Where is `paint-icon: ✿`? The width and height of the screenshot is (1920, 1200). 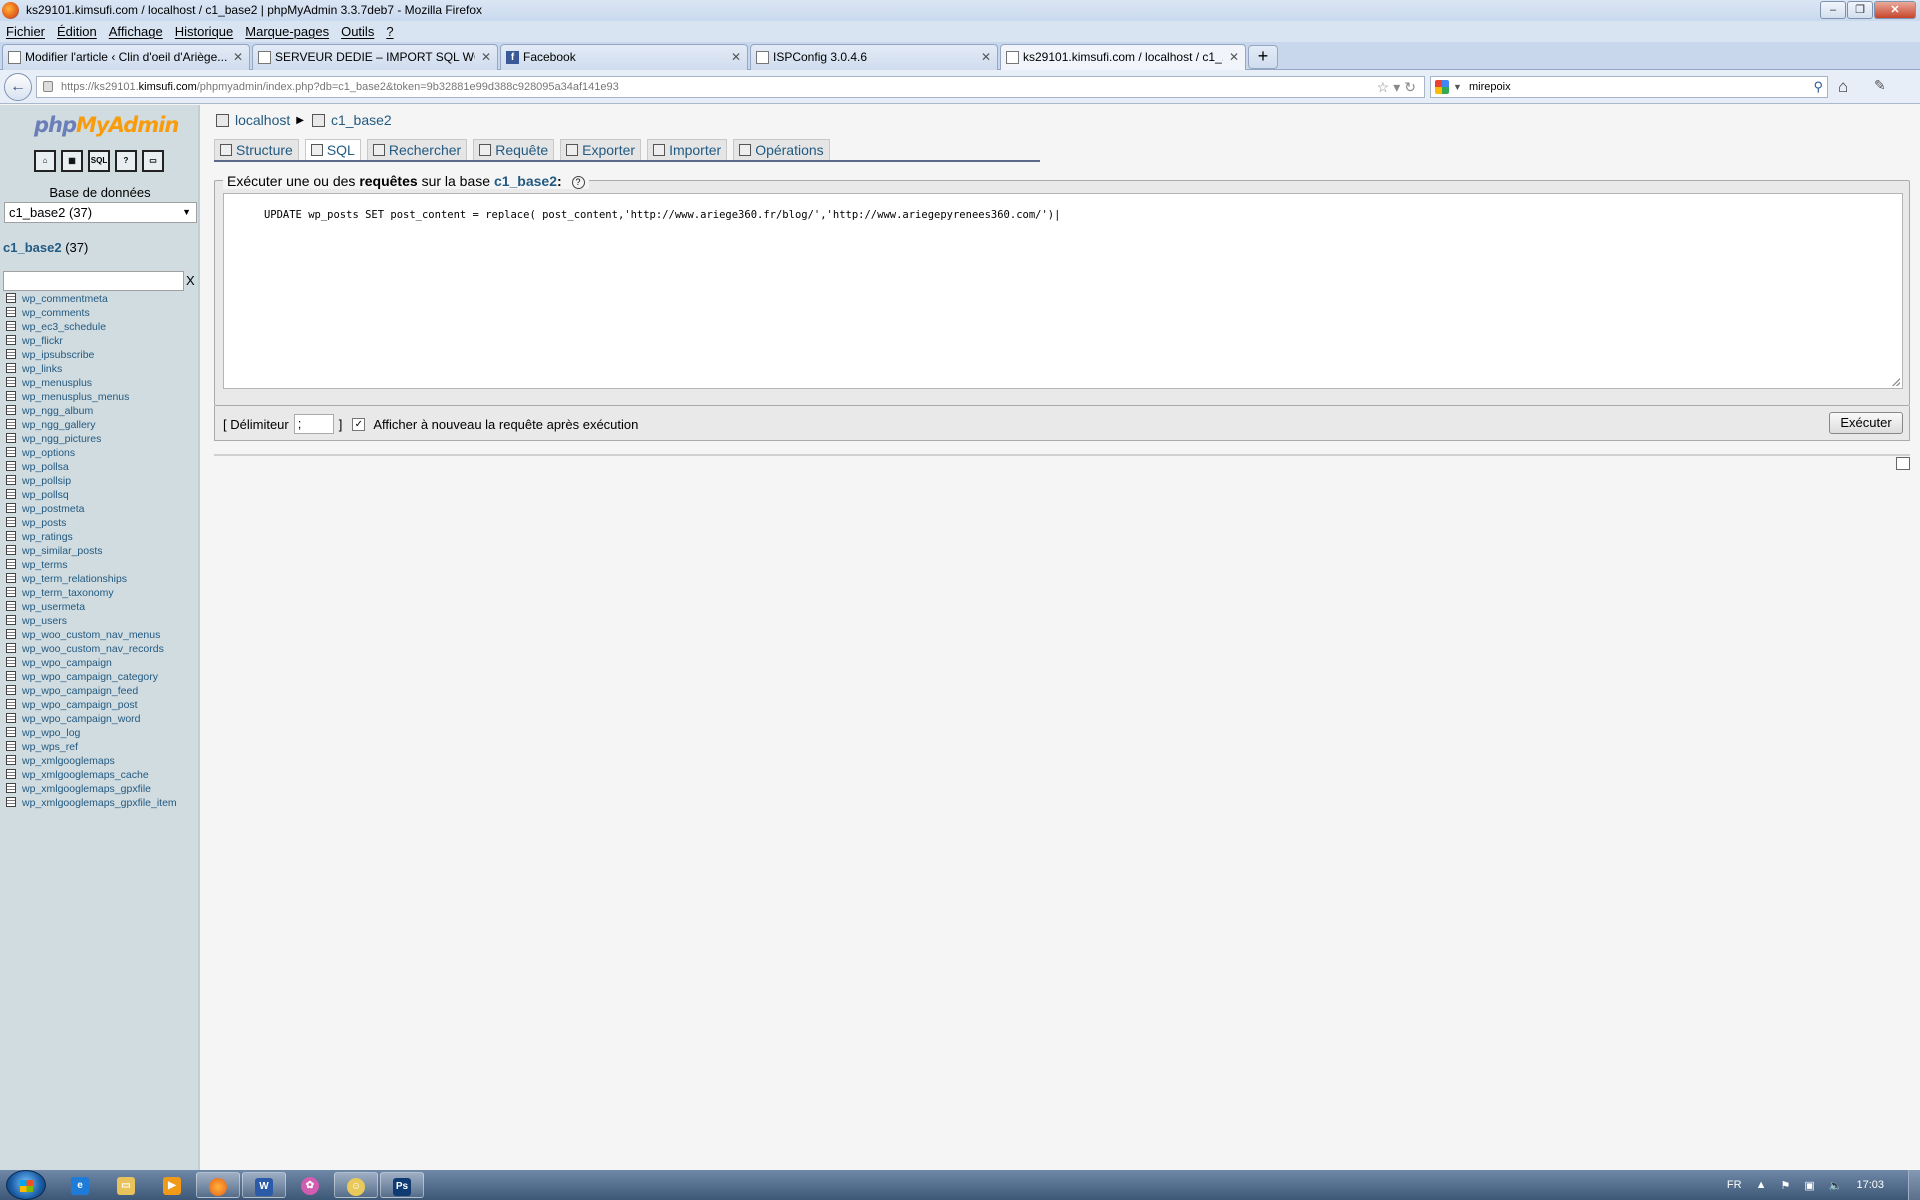
paint-icon: ✿ is located at coordinates (310, 1185).